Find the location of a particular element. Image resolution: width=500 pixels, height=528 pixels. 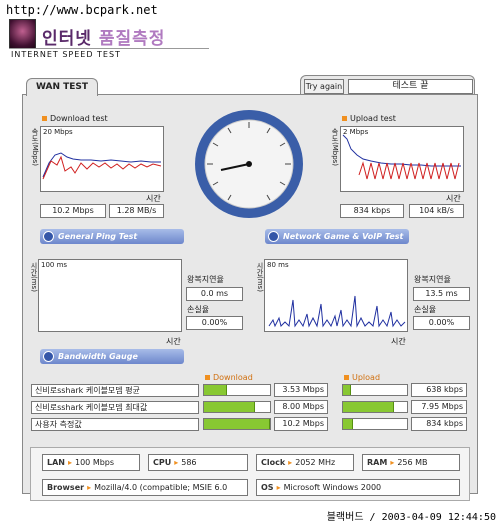

status-field: 테스트 끝 is located at coordinates (410, 86).